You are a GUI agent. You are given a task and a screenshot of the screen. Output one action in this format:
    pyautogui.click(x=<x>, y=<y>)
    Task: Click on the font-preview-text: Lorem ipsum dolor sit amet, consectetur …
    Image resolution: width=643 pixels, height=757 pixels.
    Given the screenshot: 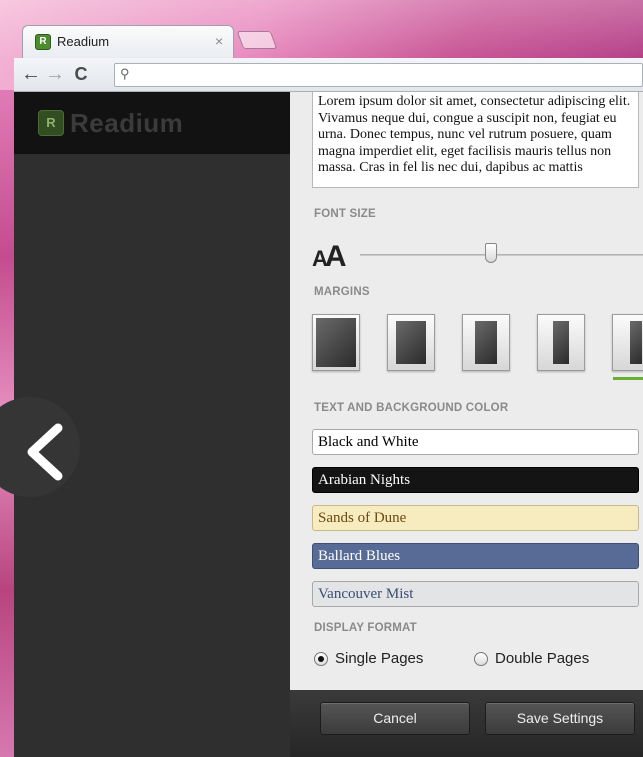 What is the action you would take?
    pyautogui.click(x=475, y=140)
    